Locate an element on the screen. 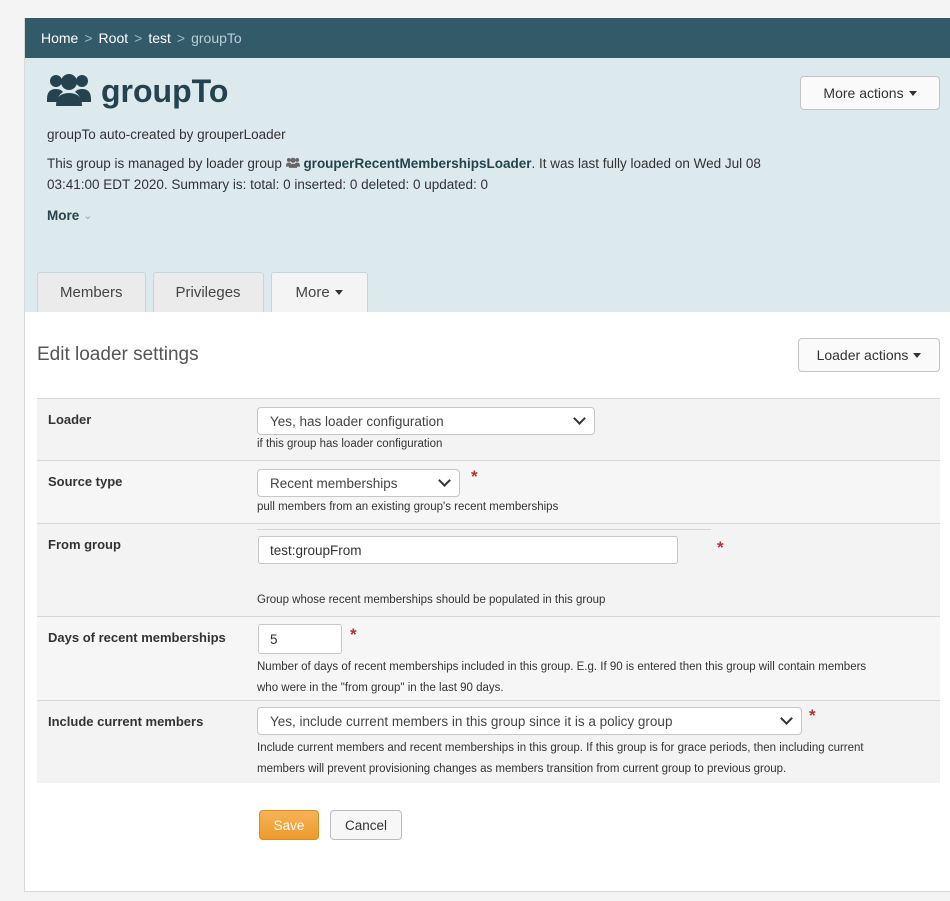  form-buttons: Save Cancel is located at coordinates (488, 825).